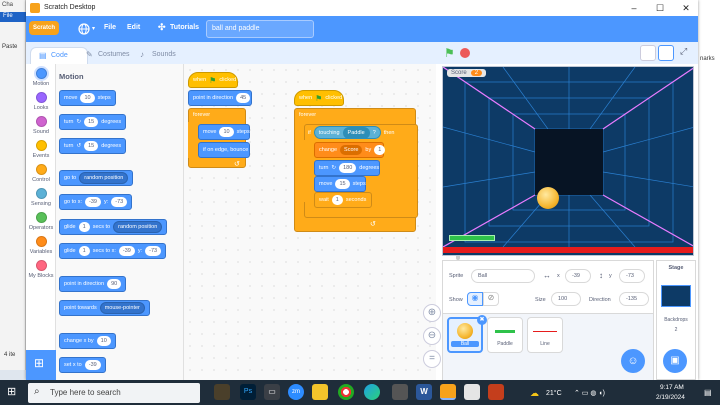 The width and height of the screenshot is (720, 405). Describe the element at coordinates (110, 27) in the screenshot. I see `file-menu: File` at that location.